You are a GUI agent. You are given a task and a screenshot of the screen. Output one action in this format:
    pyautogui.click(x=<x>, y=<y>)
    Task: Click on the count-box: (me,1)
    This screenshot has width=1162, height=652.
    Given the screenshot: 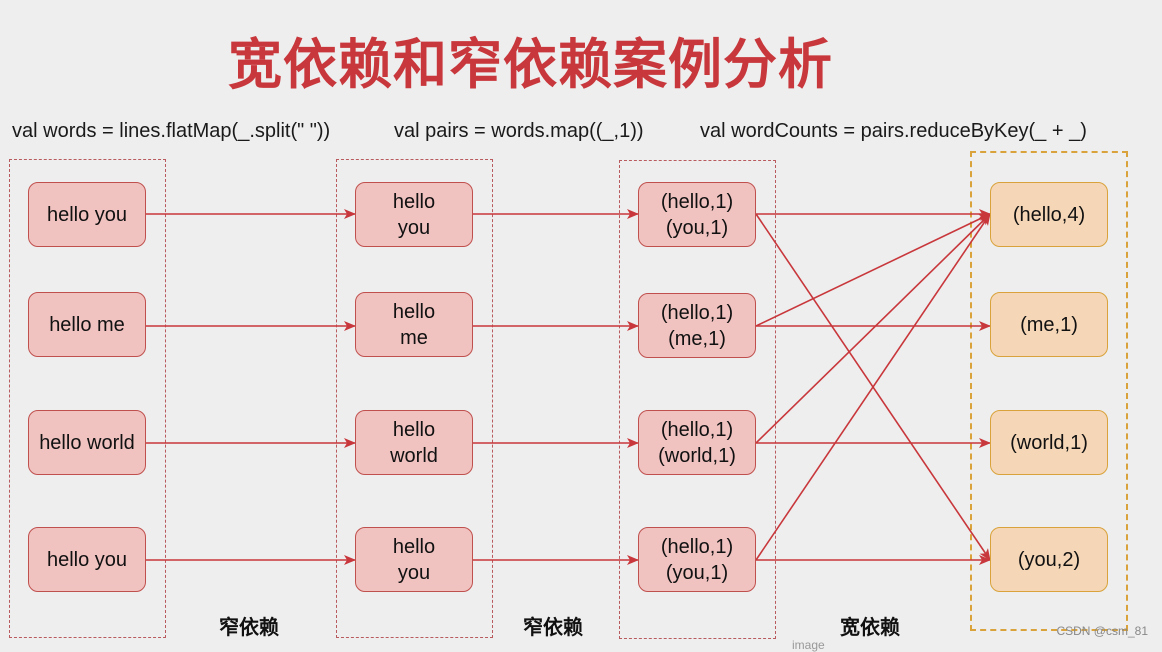 What is the action you would take?
    pyautogui.click(x=1049, y=324)
    